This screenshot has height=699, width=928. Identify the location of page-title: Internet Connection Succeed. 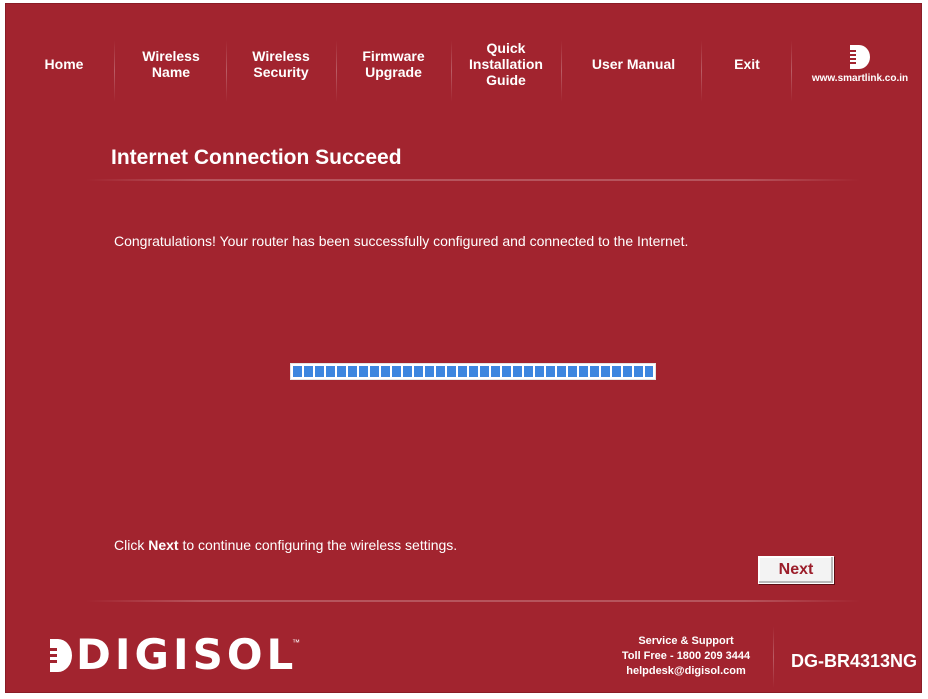
(256, 157).